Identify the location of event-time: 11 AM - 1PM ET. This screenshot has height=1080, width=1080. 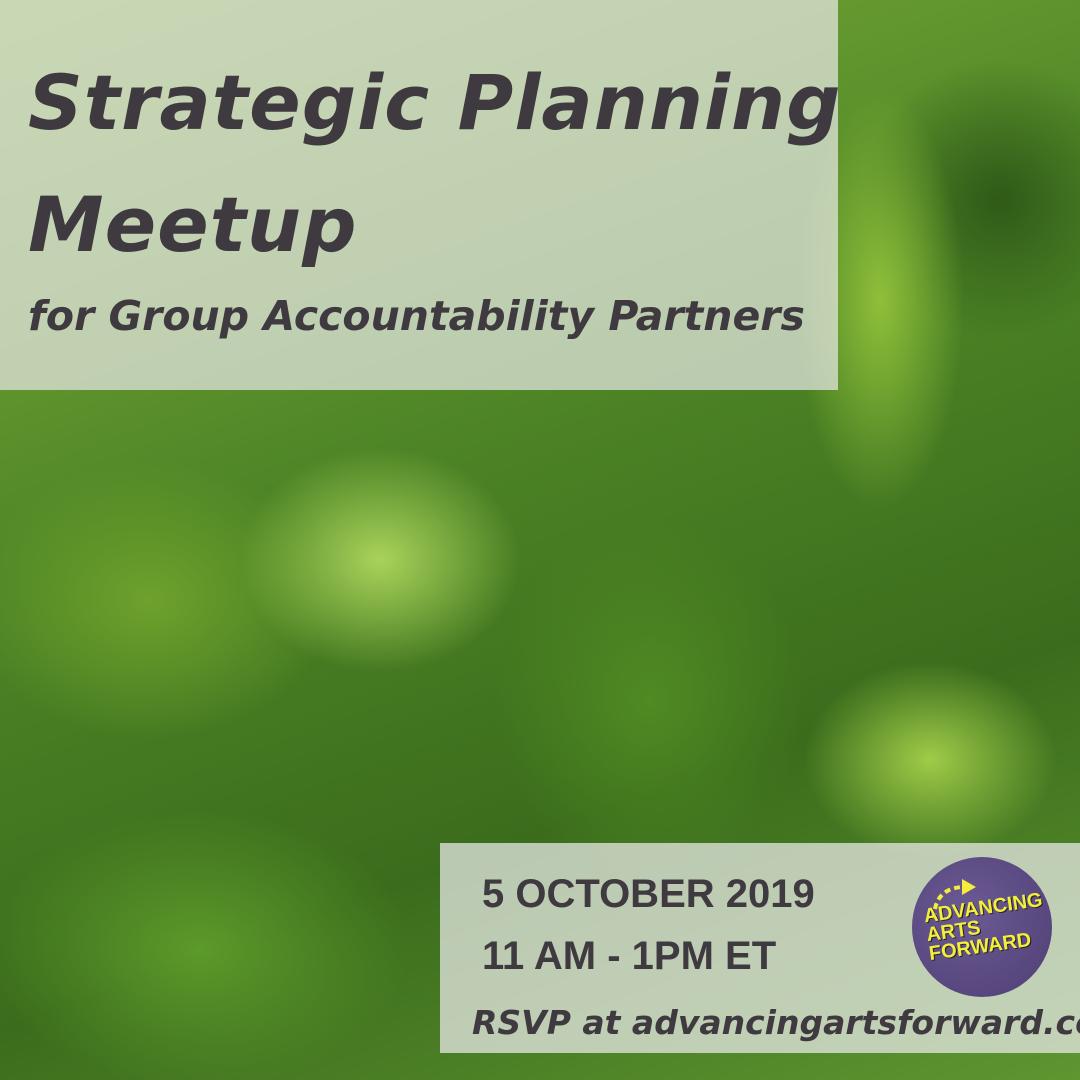
(629, 956).